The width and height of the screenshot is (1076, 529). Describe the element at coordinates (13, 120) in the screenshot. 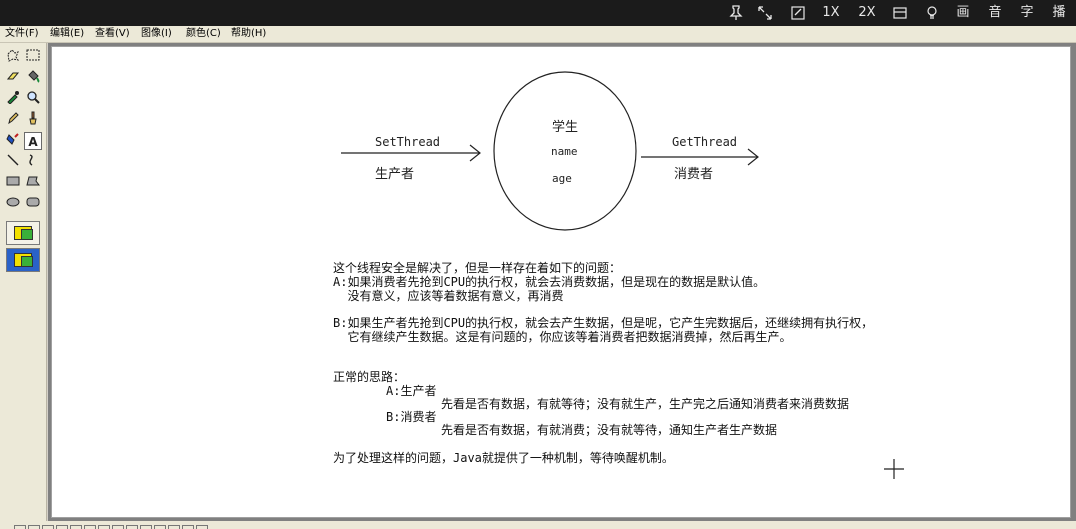

I see `pencil-icon` at that location.